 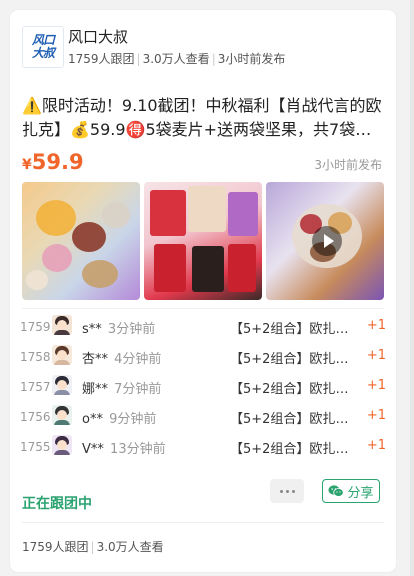 I want to click on order-row: 1758 杏** 4分钟前 【5+2组合】欧扎克麦片 +1, so click(x=203, y=357).